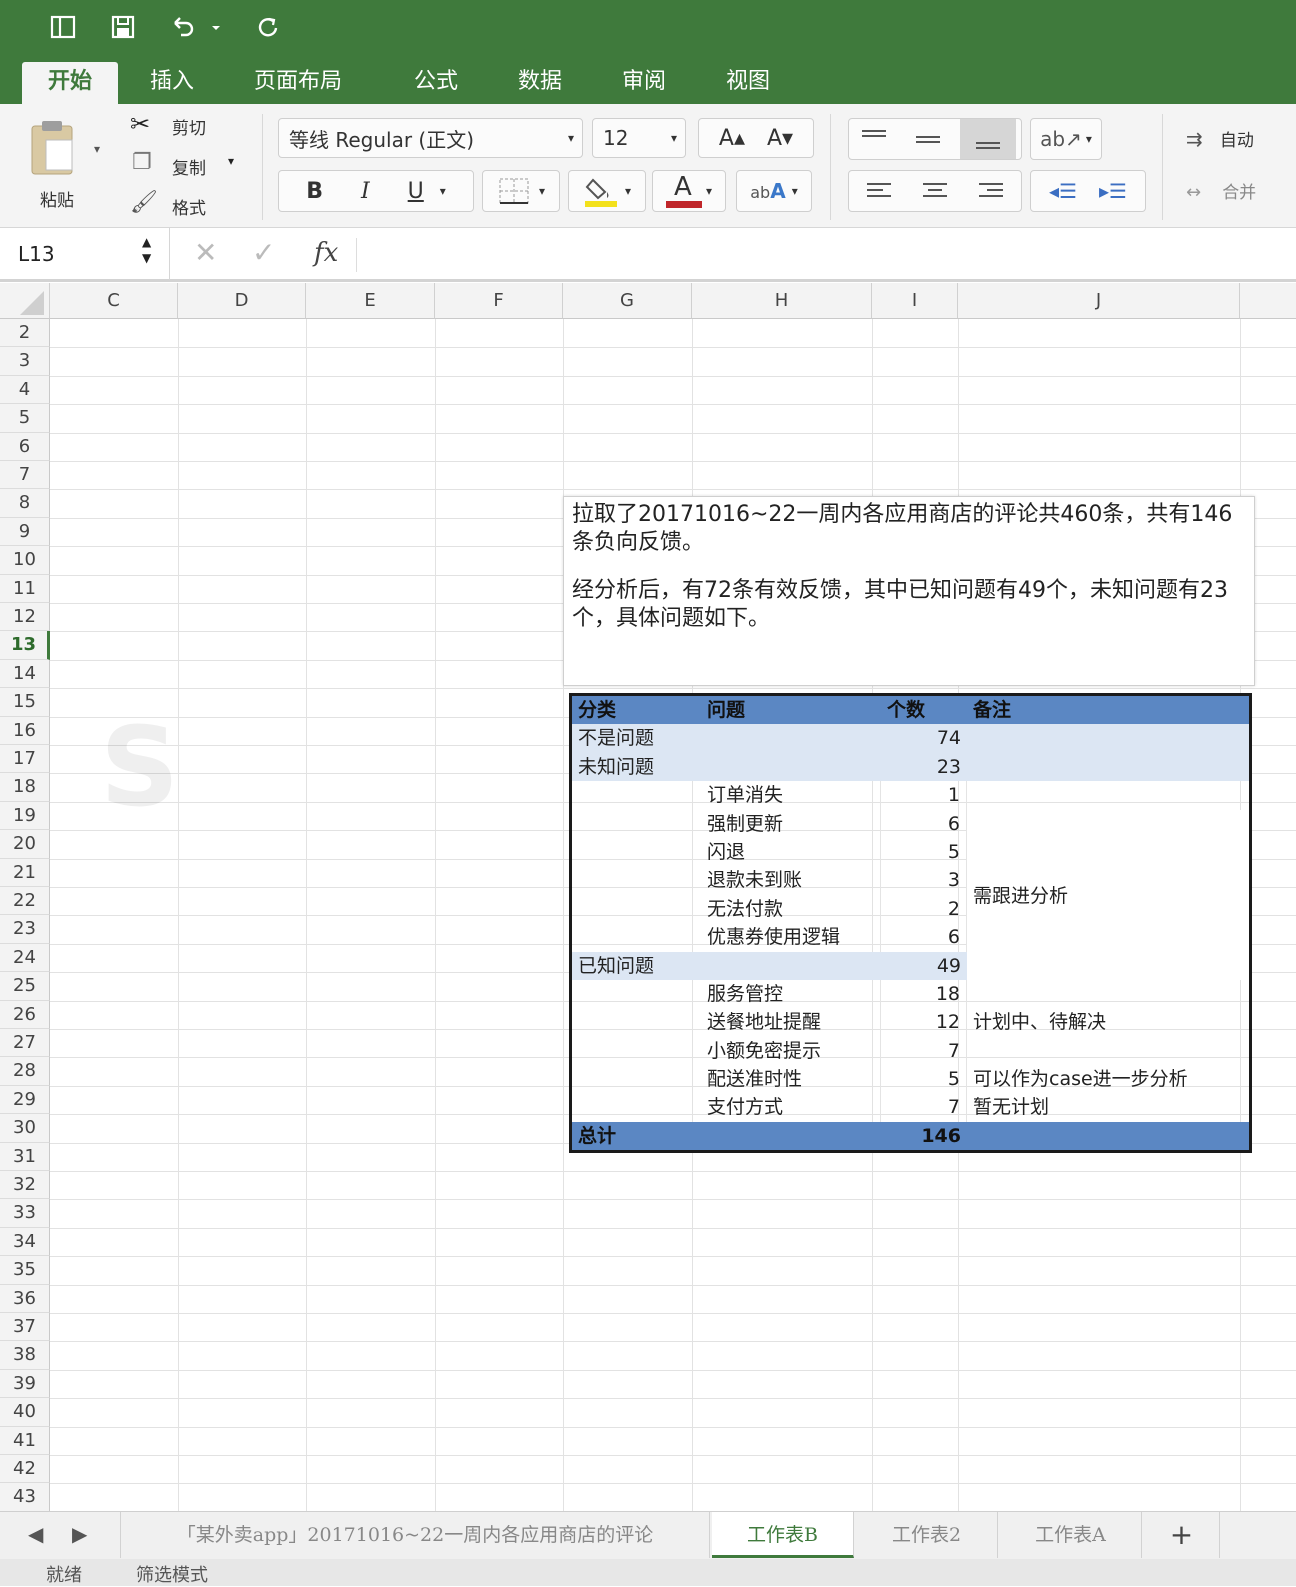 The width and height of the screenshot is (1296, 1587). Describe the element at coordinates (25, 645) in the screenshot. I see `row-header: 13` at that location.